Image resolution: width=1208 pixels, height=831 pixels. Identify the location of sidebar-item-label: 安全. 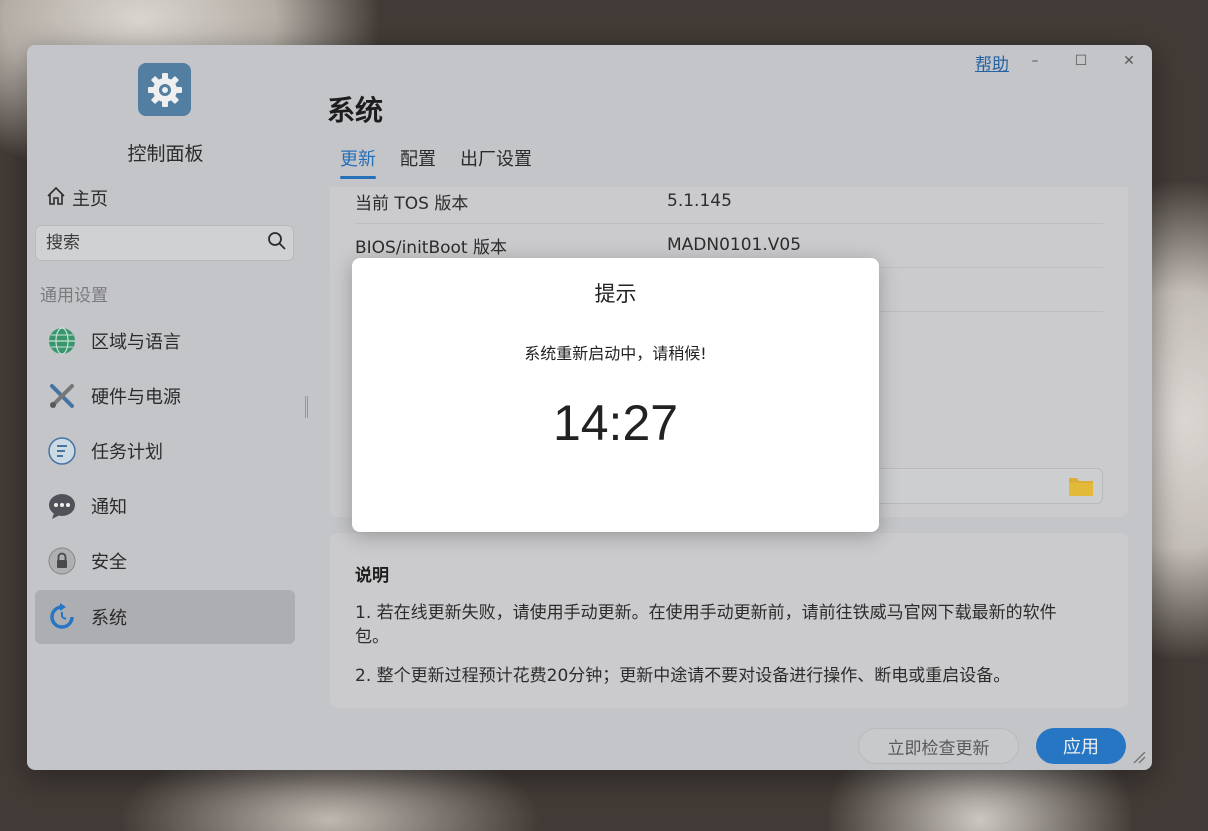
(109, 562).